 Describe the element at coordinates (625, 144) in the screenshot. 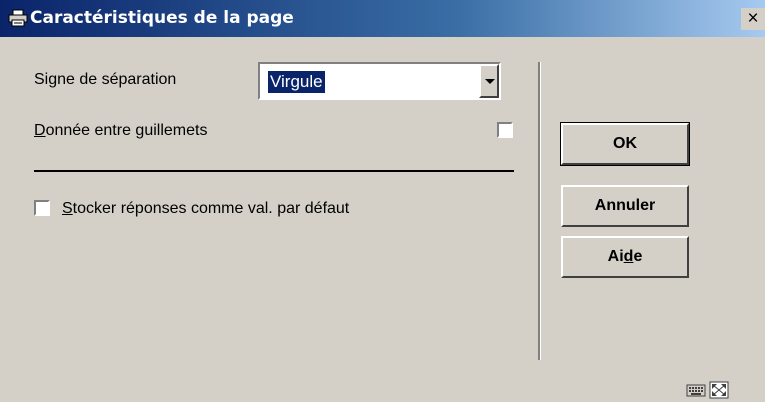

I see `ok-button: OK` at that location.